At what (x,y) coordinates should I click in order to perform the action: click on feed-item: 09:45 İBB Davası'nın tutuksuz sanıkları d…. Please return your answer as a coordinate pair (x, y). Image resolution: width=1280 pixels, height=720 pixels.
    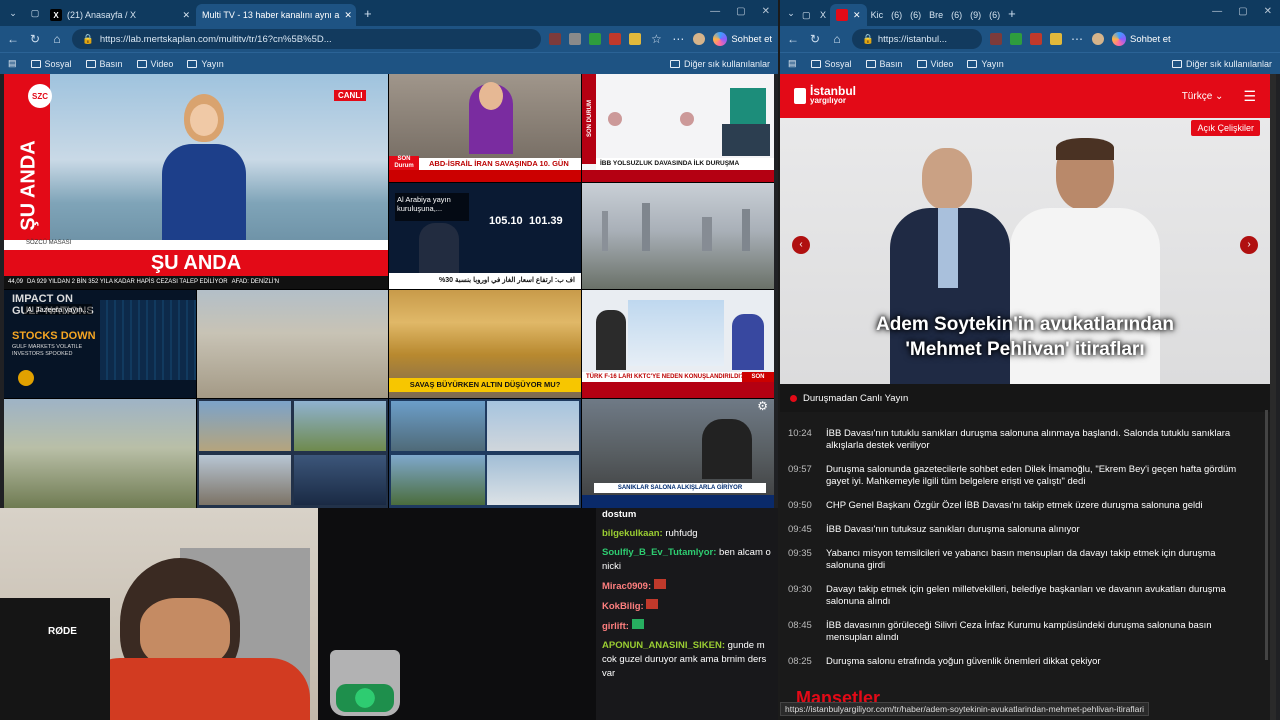
    Looking at the image, I should click on (1020, 530).